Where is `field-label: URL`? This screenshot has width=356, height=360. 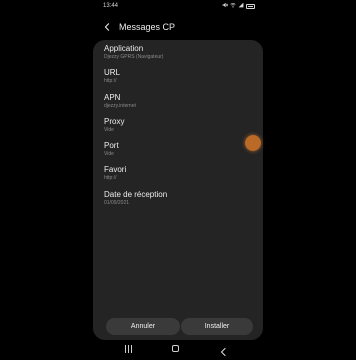 field-label: URL is located at coordinates (112, 72).